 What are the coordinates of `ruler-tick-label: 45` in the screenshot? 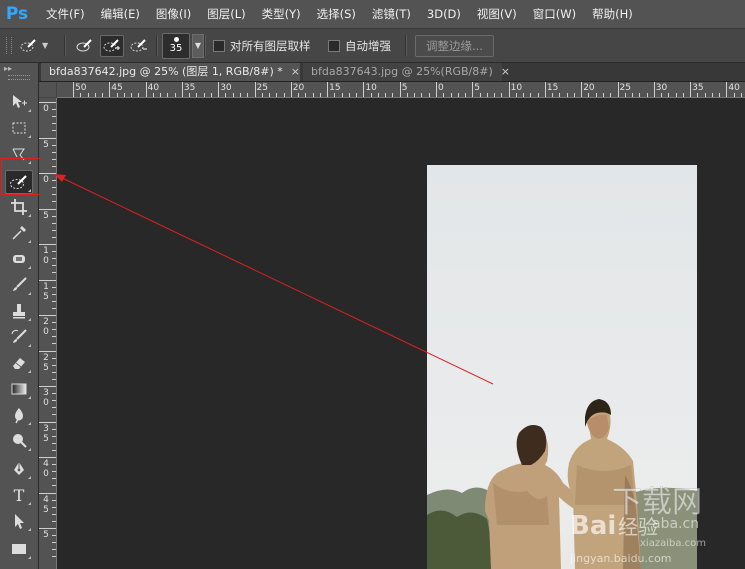 It's located at (46, 504).